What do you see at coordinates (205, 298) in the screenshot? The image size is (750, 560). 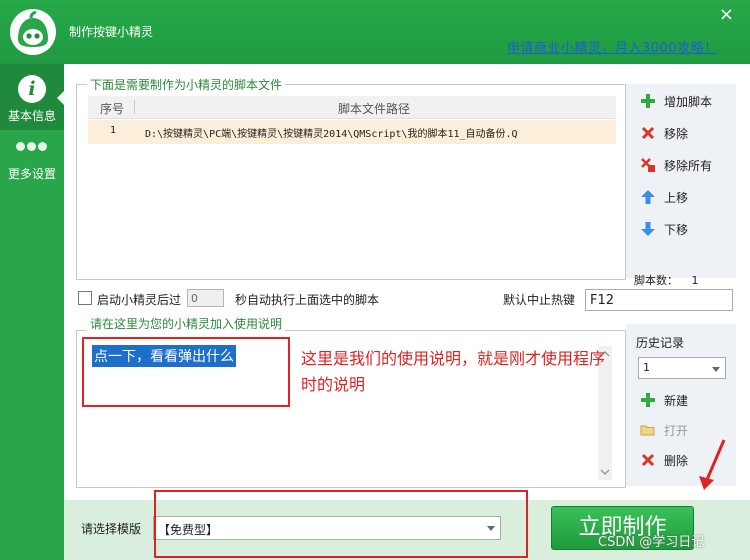 I see `autorun-seconds-input: 0` at bounding box center [205, 298].